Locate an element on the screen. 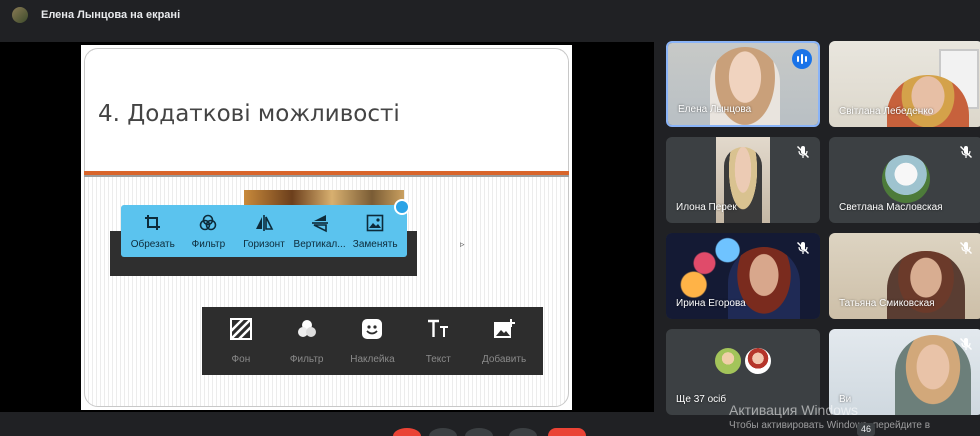 The width and height of the screenshot is (980, 436). participant-tile: Світлана Лебеденко is located at coordinates (904, 84).